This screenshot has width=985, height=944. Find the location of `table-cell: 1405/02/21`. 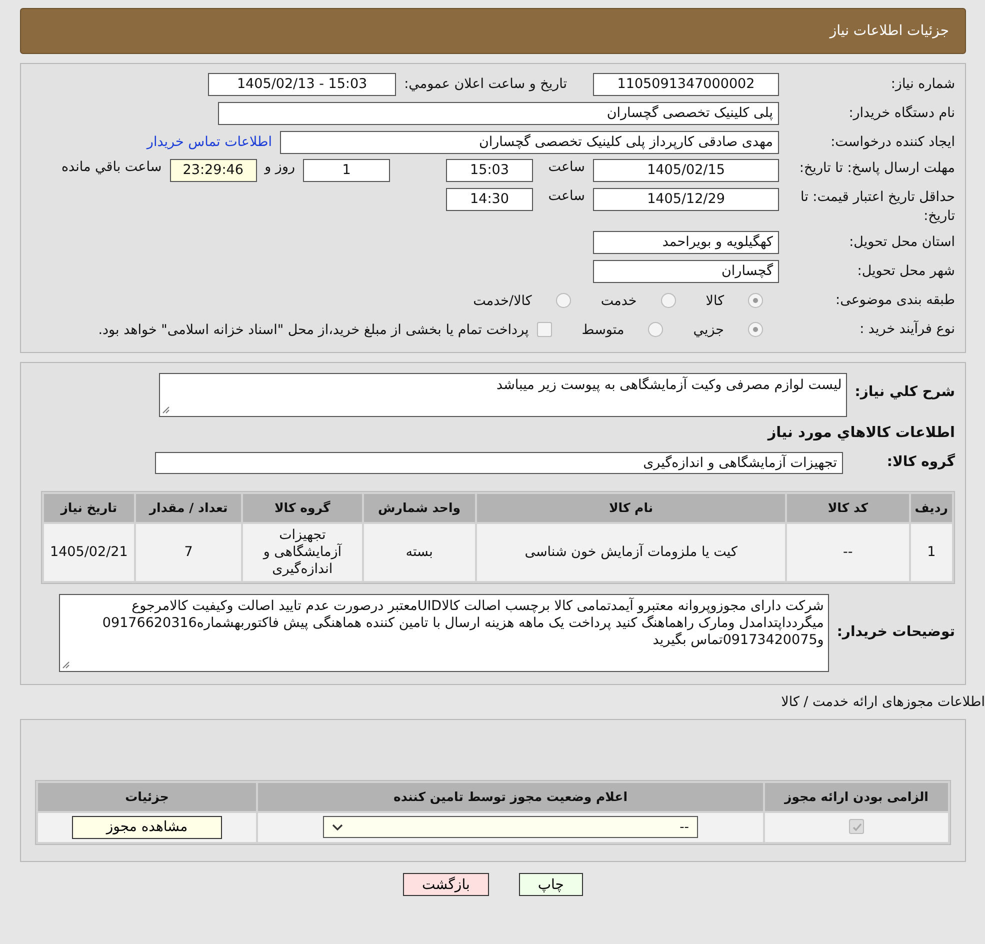

table-cell: 1405/02/21 is located at coordinates (89, 552).